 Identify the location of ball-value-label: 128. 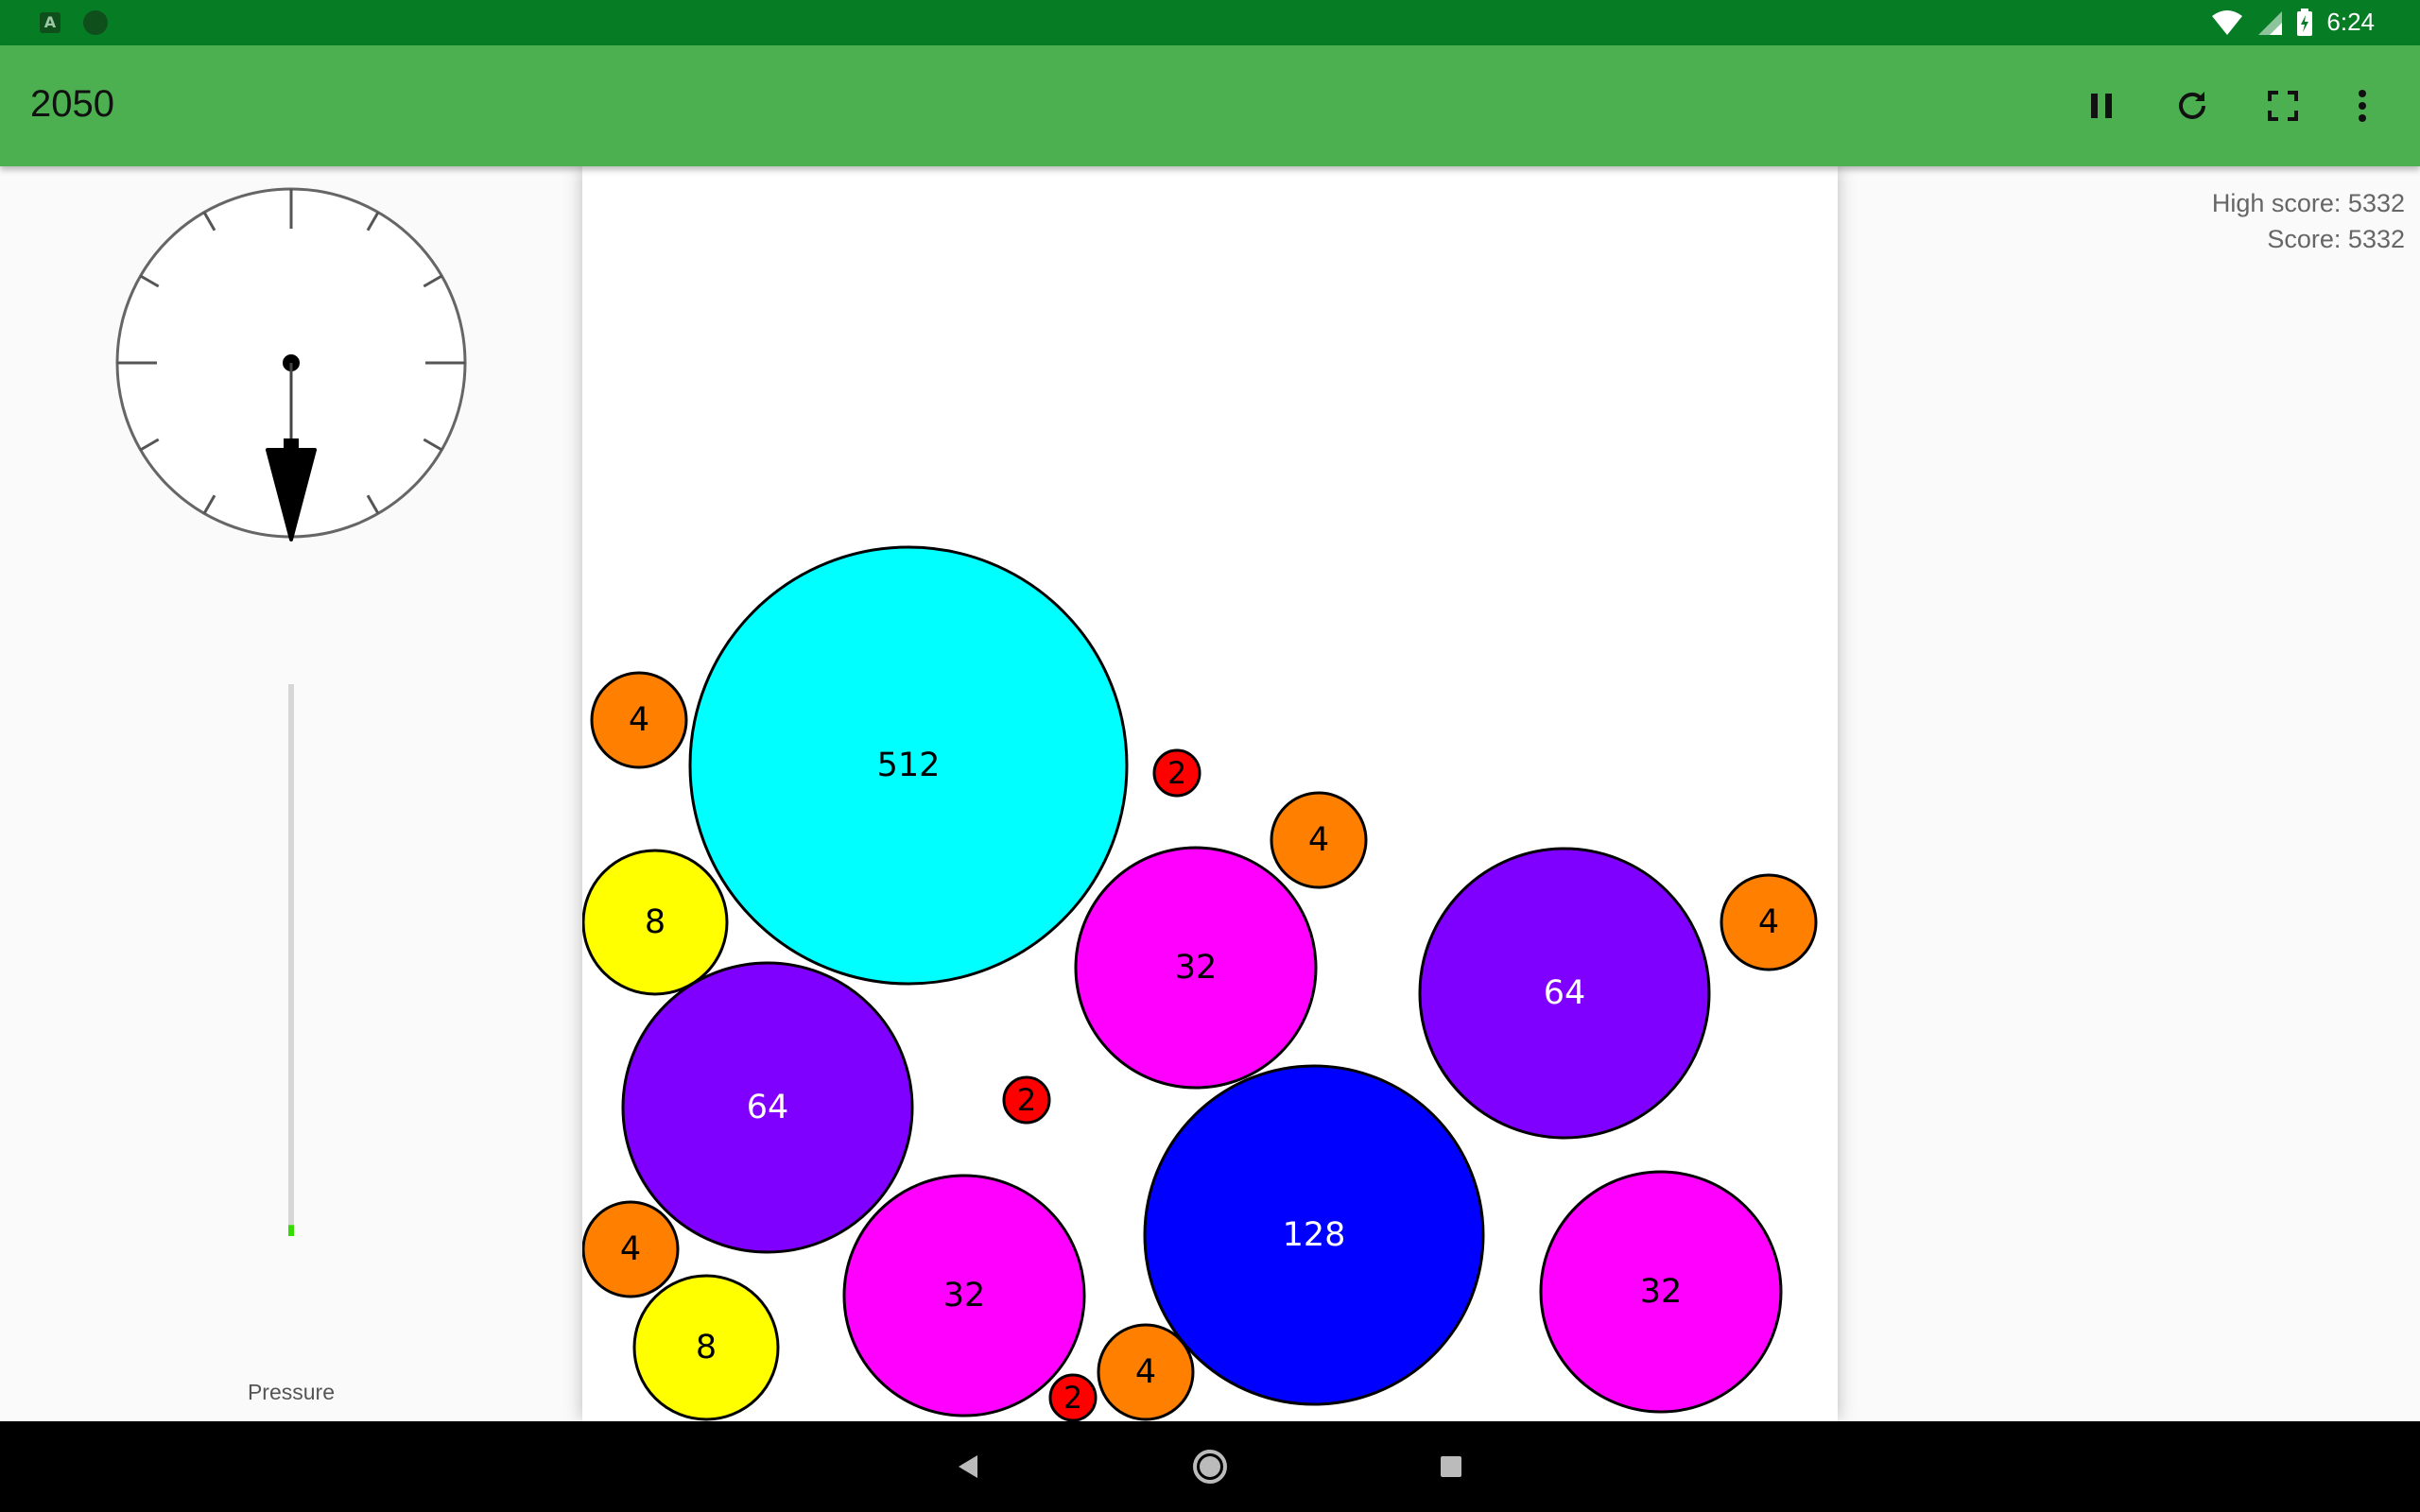
(1314, 1235).